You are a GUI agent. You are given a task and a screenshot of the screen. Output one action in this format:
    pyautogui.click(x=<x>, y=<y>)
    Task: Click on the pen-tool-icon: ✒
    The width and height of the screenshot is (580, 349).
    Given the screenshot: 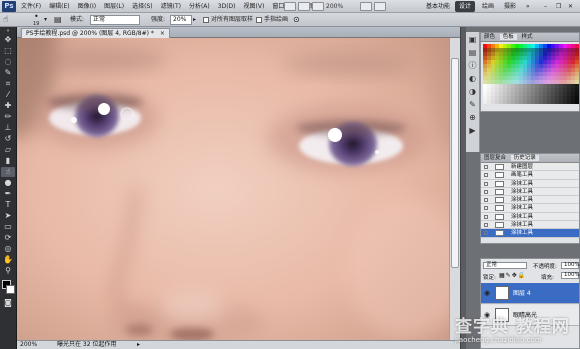 What is the action you would take?
    pyautogui.click(x=8, y=194)
    